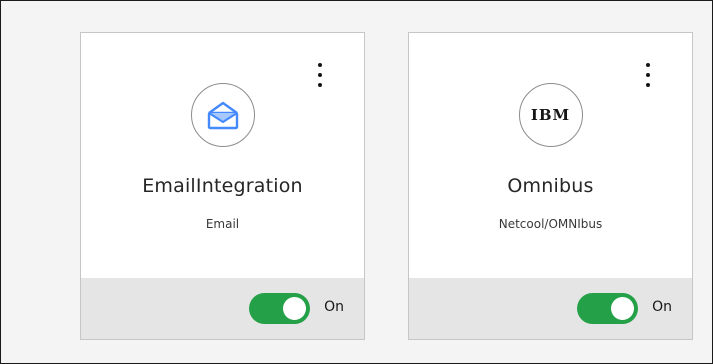  I want to click on card-title: EmailIntegration, so click(222, 186).